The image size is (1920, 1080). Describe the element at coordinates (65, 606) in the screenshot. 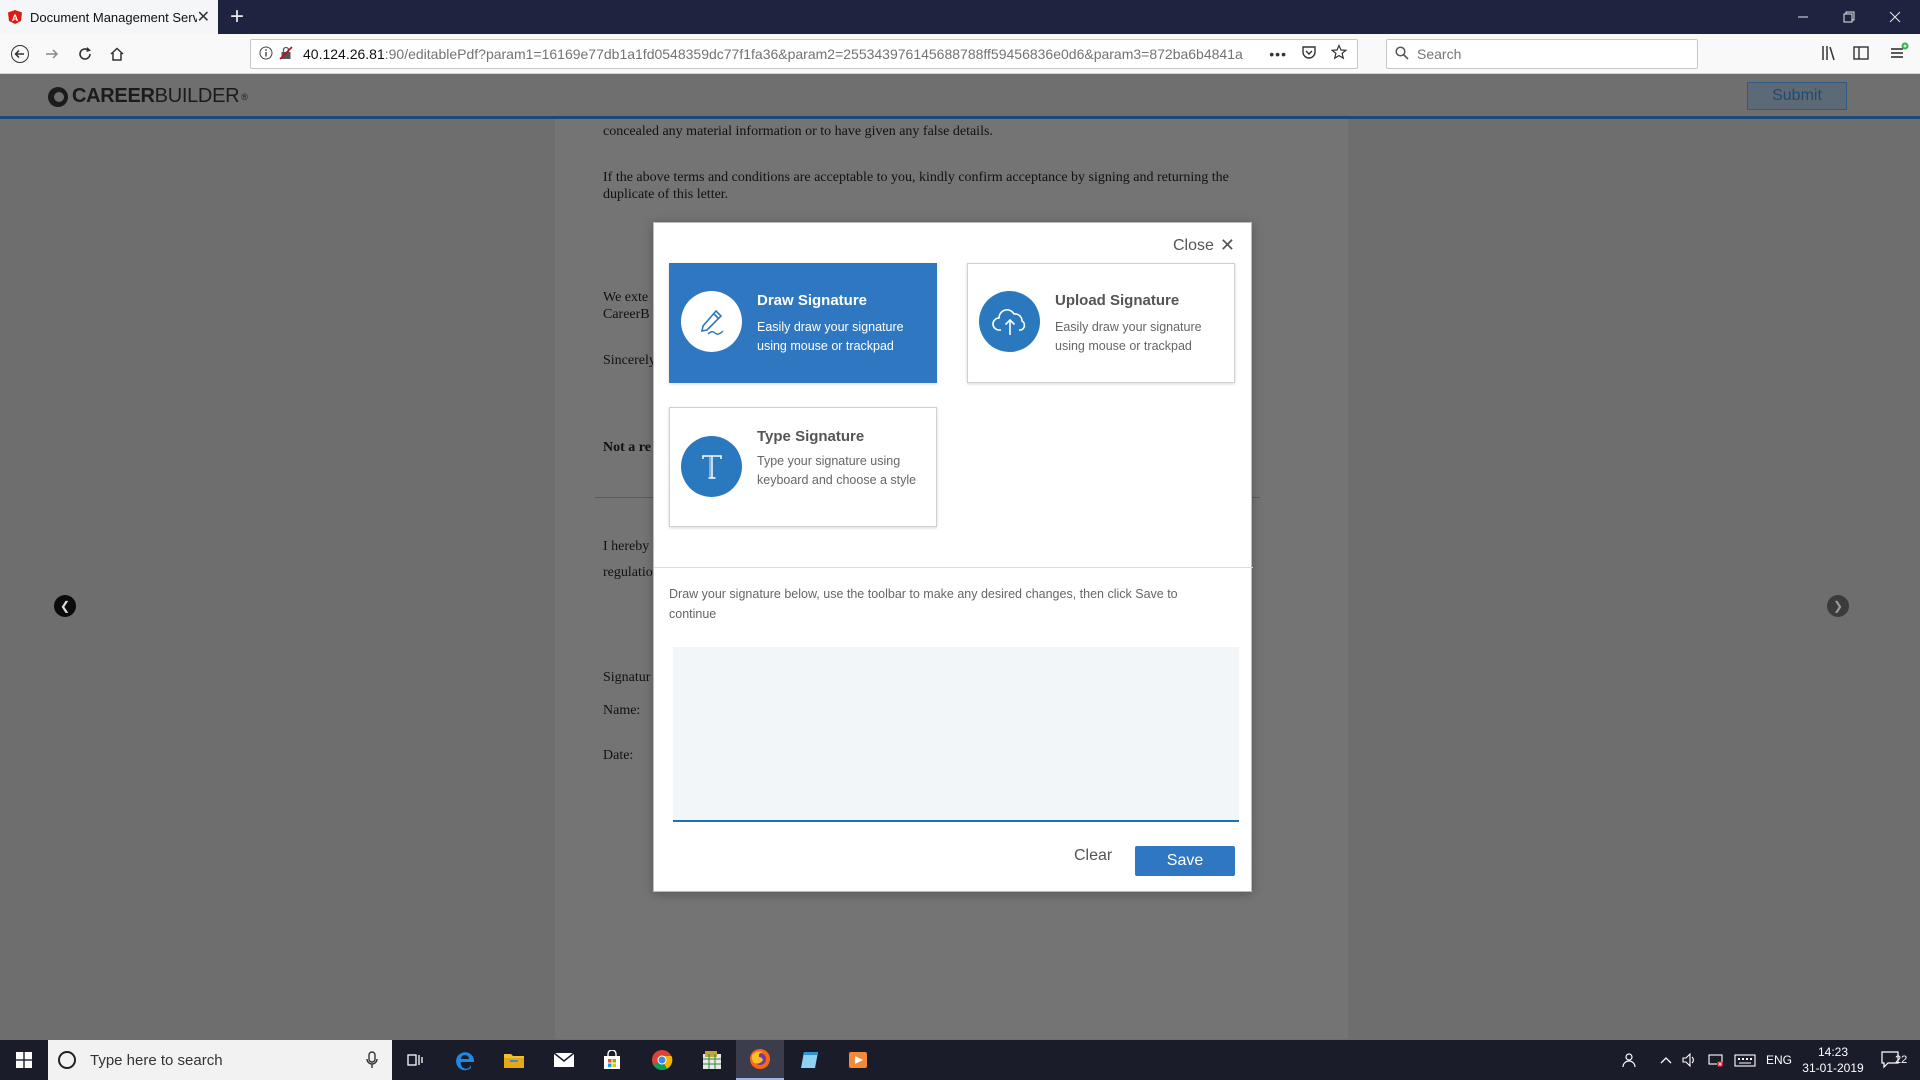

I see `previous-page-arrow-icon: ❮` at that location.